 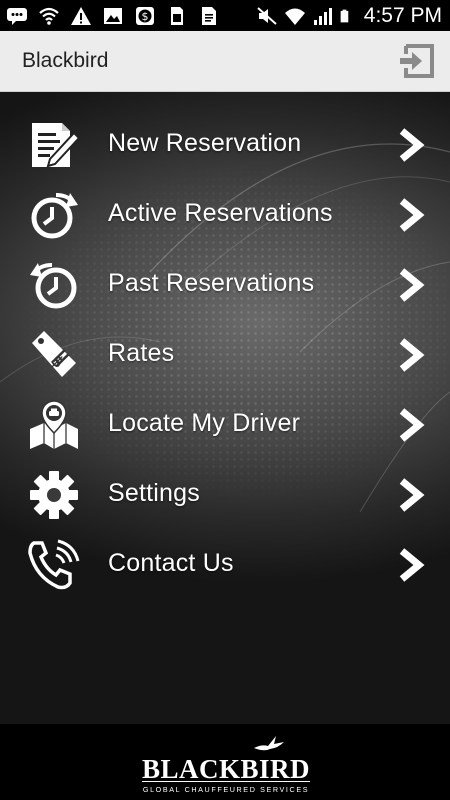 I want to click on menu-item-new-reservation: New Reservation, so click(x=225, y=145).